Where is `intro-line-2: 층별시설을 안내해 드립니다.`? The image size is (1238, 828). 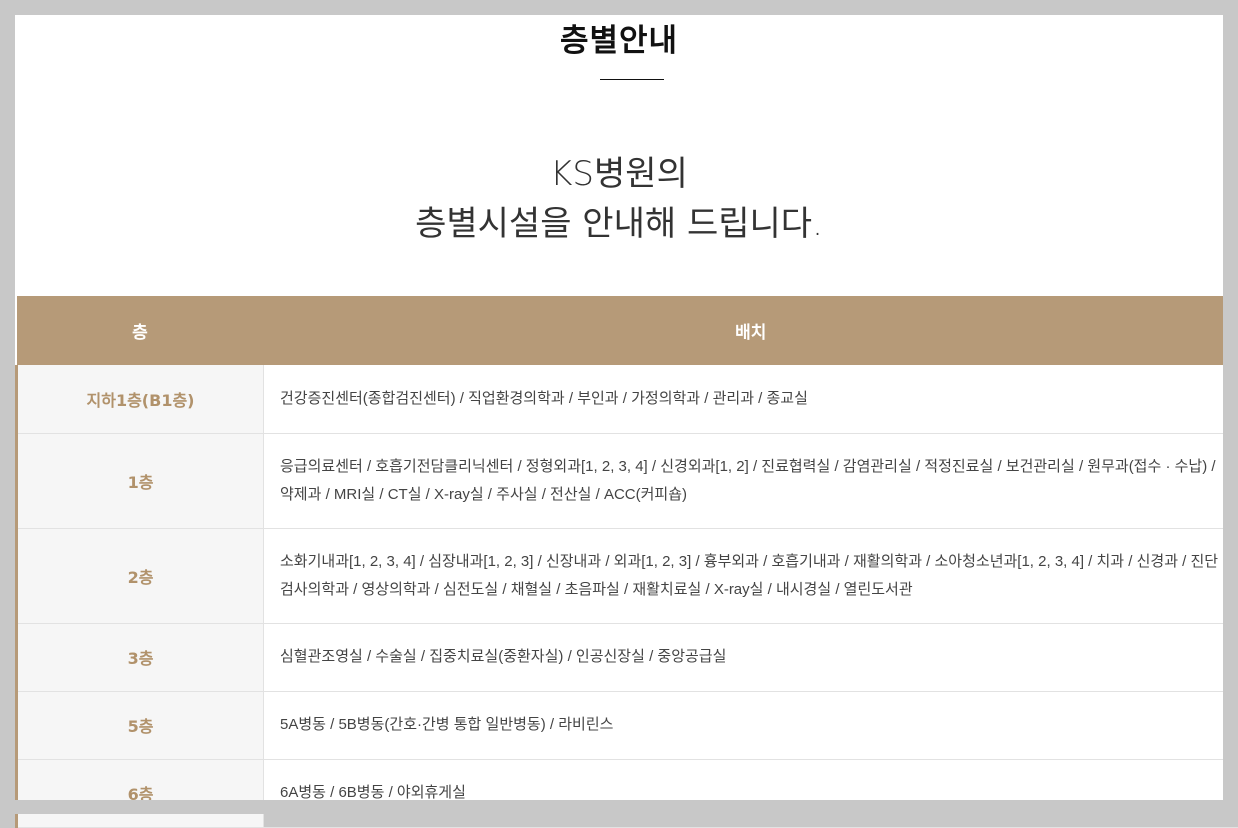 intro-line-2: 층별시설을 안내해 드립니다. is located at coordinates (619, 224).